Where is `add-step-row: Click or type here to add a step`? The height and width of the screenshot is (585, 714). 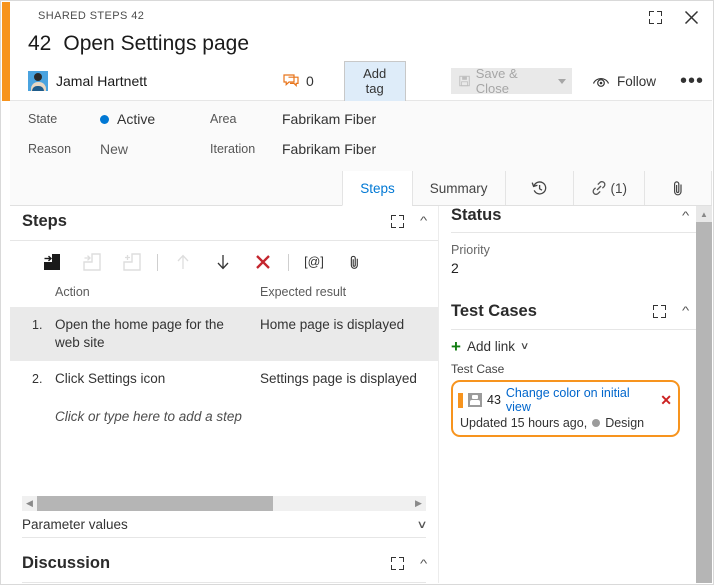
add-step-row: Click or type here to add a step is located at coordinates (224, 415).